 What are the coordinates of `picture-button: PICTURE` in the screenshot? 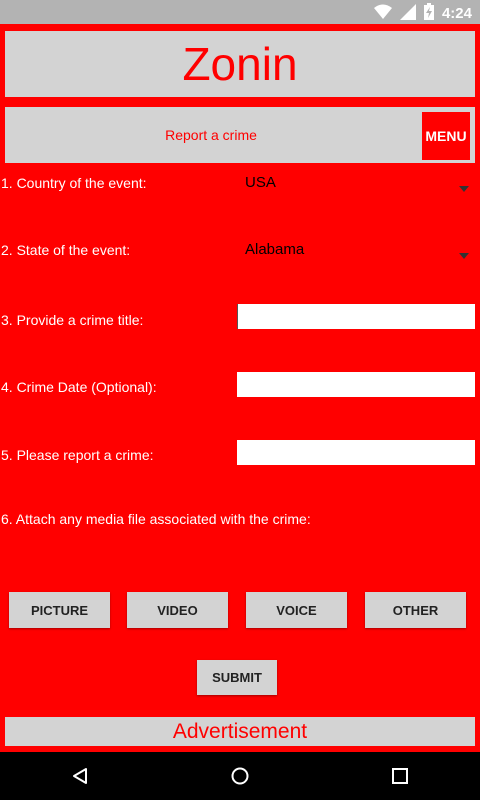 It's located at (59, 610).